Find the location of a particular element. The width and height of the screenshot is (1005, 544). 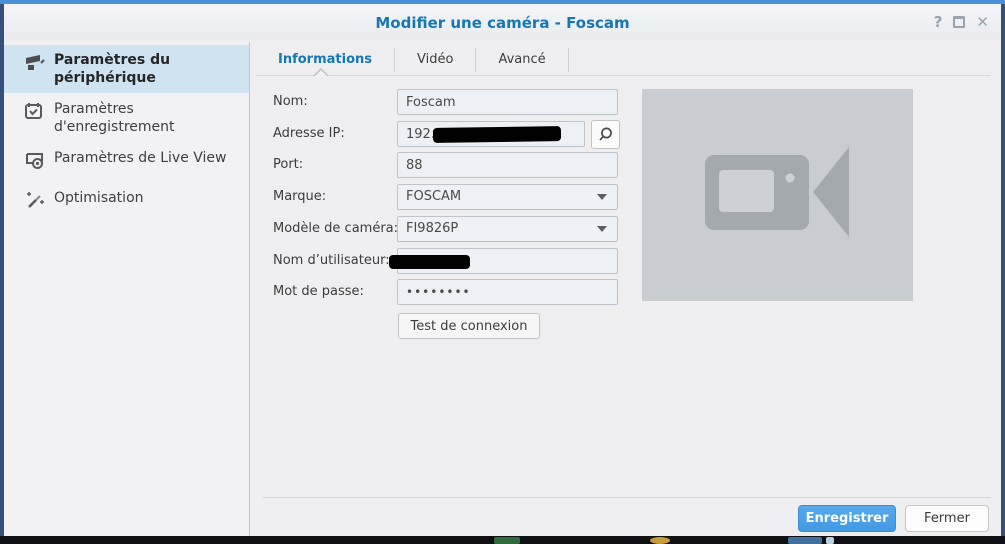

window-controls: ? ✕ is located at coordinates (961, 22).